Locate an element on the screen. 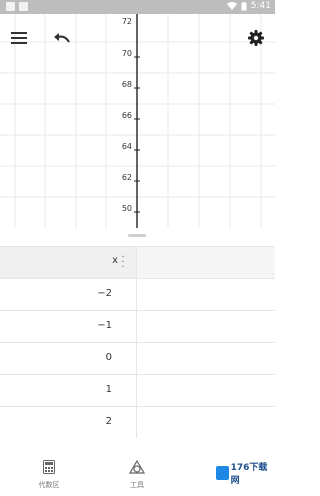  y-axis-tick-label: 68 is located at coordinates (126, 84).